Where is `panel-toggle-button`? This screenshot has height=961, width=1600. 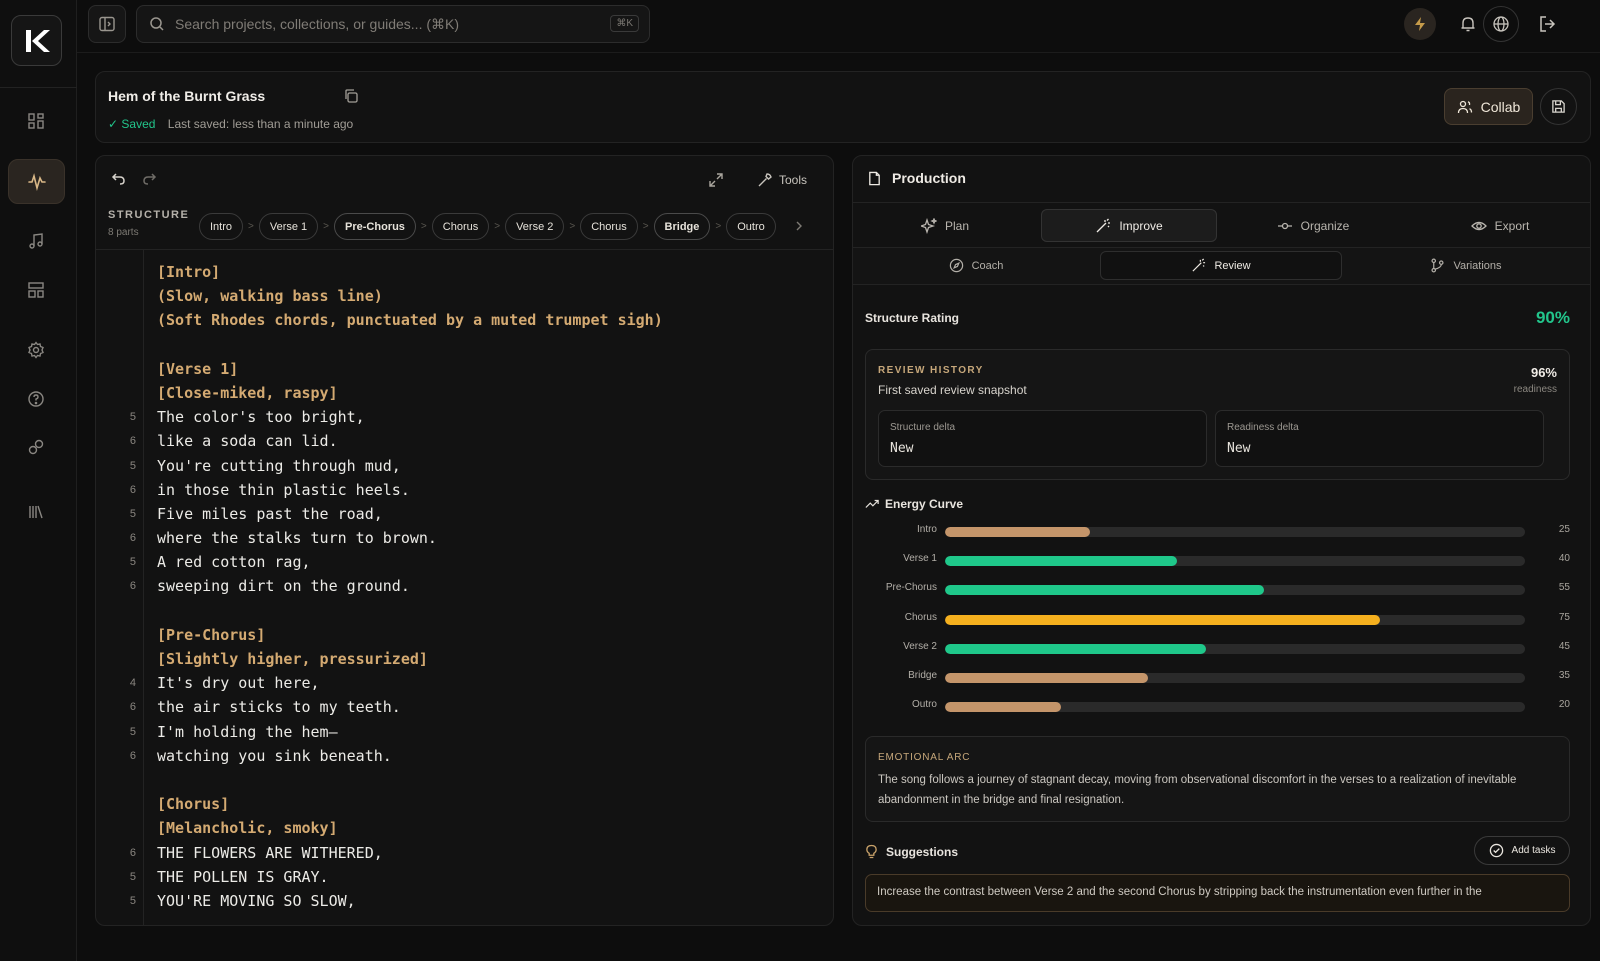
panel-toggle-button is located at coordinates (107, 24).